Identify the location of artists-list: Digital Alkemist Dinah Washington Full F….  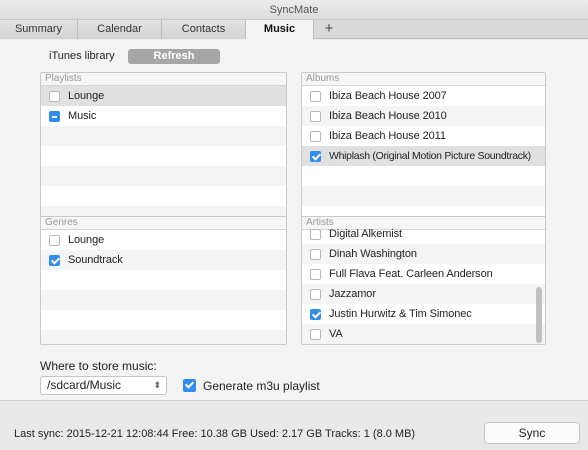
(423, 284).